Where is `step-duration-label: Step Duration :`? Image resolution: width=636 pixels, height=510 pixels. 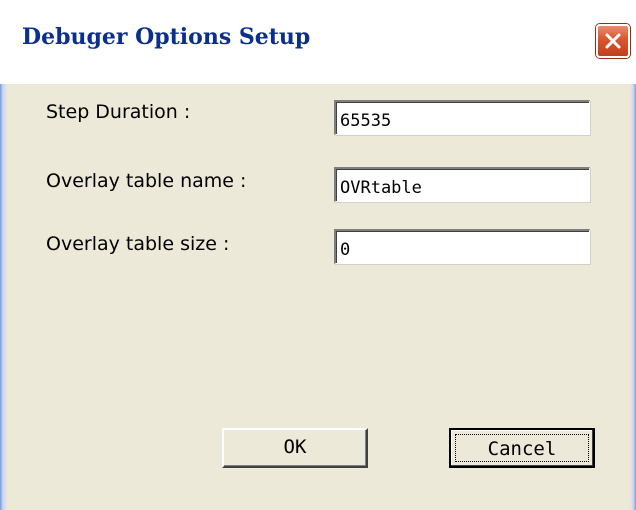
step-duration-label: Step Duration : is located at coordinates (118, 112).